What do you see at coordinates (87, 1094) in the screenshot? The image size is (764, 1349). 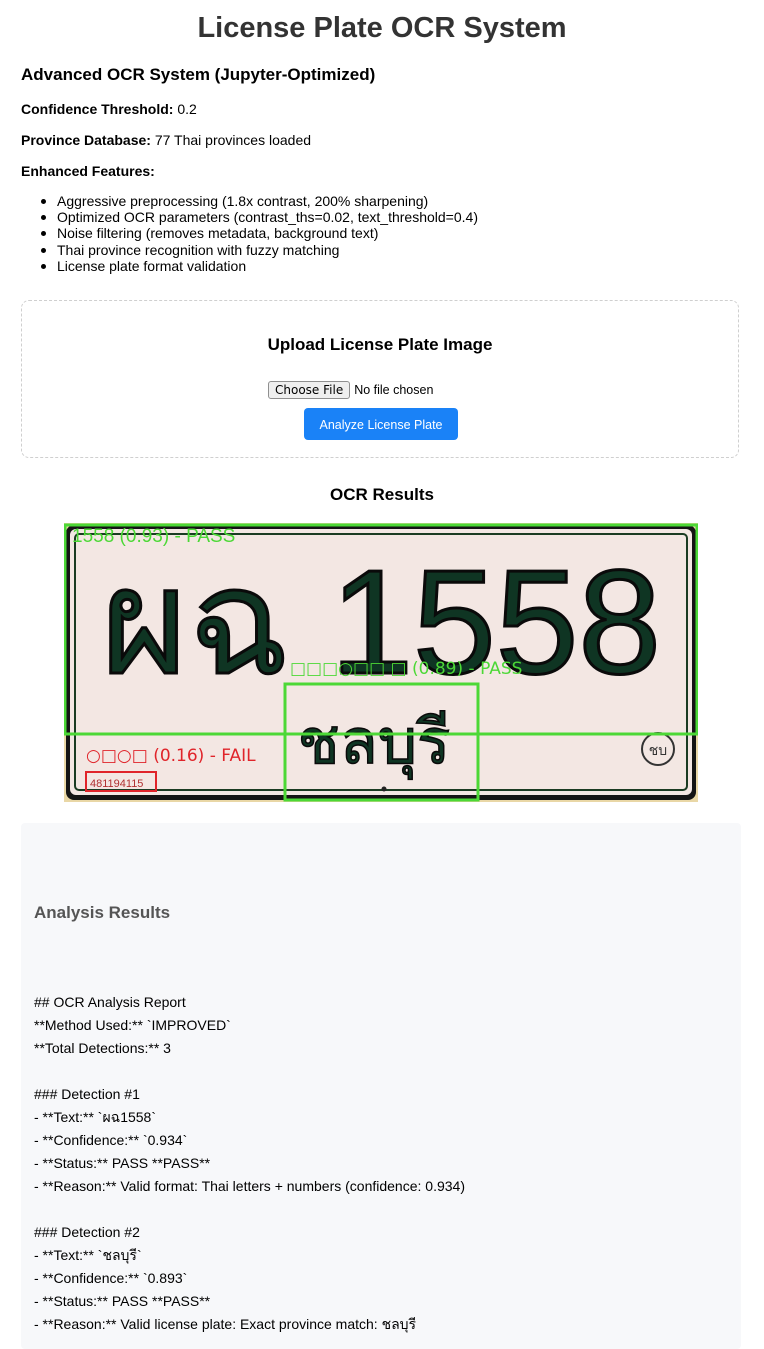 I see `detection-1-heading: ### Detection #1` at bounding box center [87, 1094].